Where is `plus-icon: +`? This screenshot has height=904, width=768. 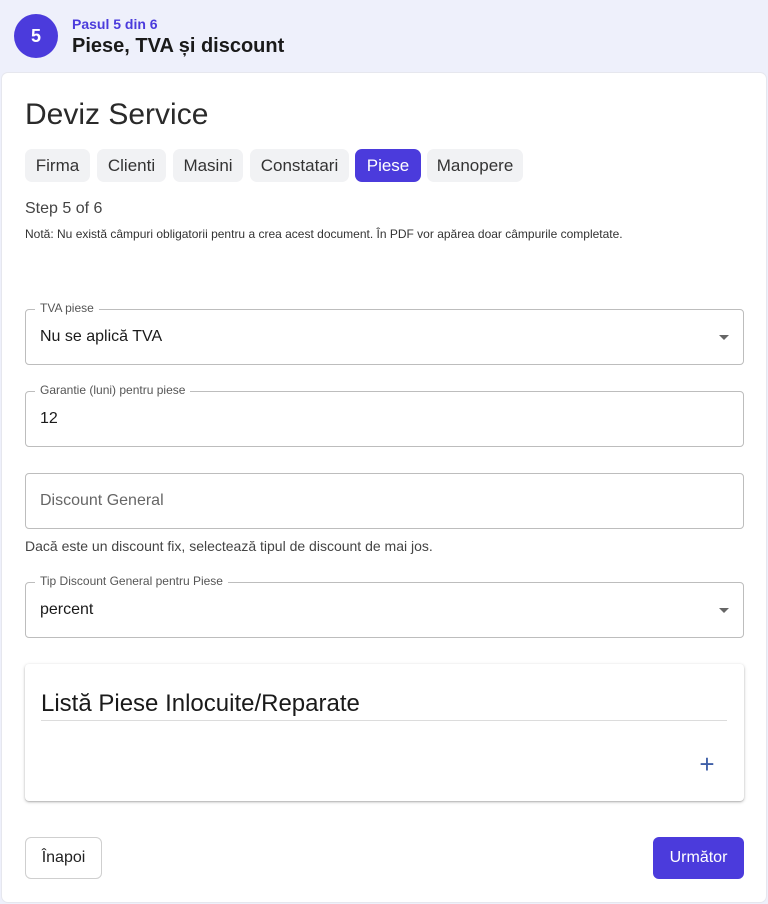 plus-icon: + is located at coordinates (707, 764).